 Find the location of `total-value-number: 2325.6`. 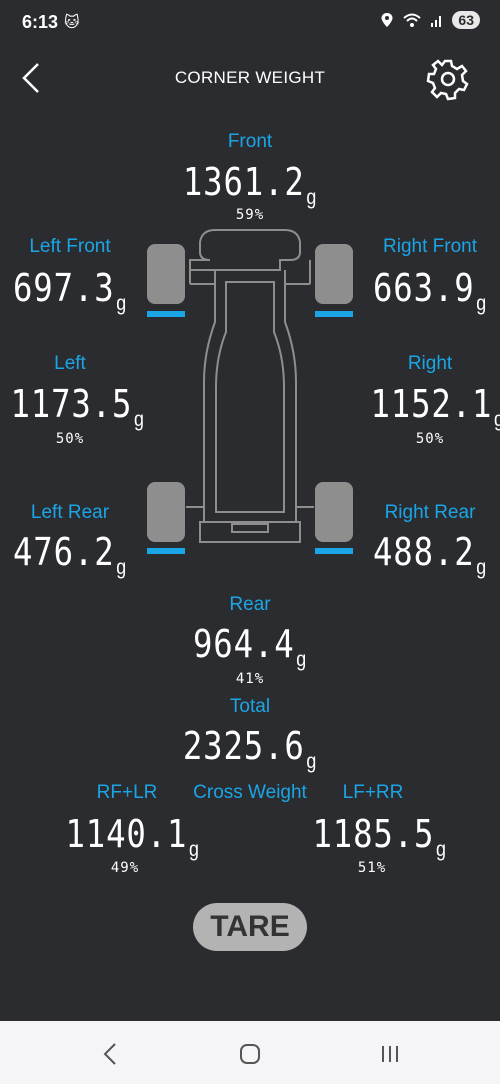

total-value-number: 2325.6 is located at coordinates (243, 746).